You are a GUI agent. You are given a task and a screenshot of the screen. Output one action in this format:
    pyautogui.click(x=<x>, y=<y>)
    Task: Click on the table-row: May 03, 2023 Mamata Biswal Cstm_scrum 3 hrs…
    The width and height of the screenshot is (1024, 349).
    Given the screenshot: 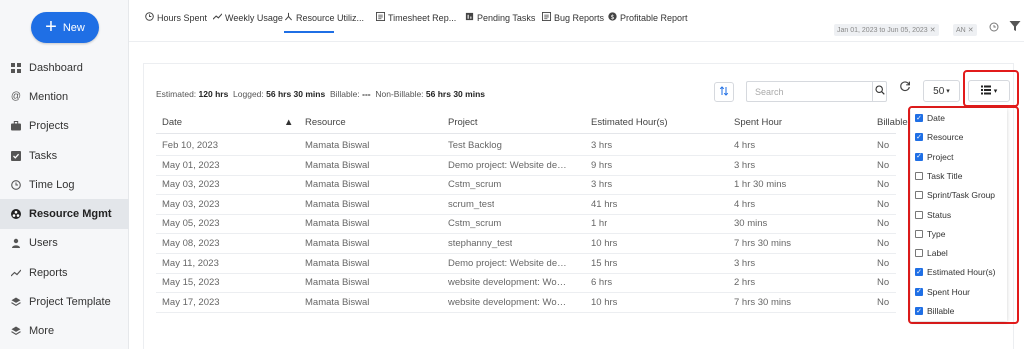 What is the action you would take?
    pyautogui.click(x=526, y=185)
    